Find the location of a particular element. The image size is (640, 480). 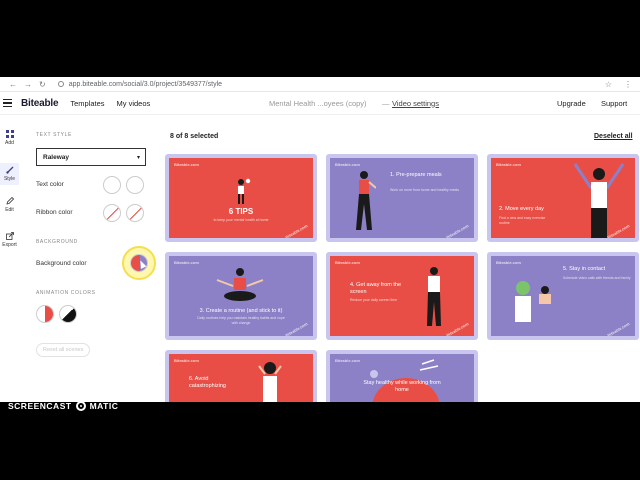

card-title: Stay healthy while working from home is located at coordinates (402, 387).